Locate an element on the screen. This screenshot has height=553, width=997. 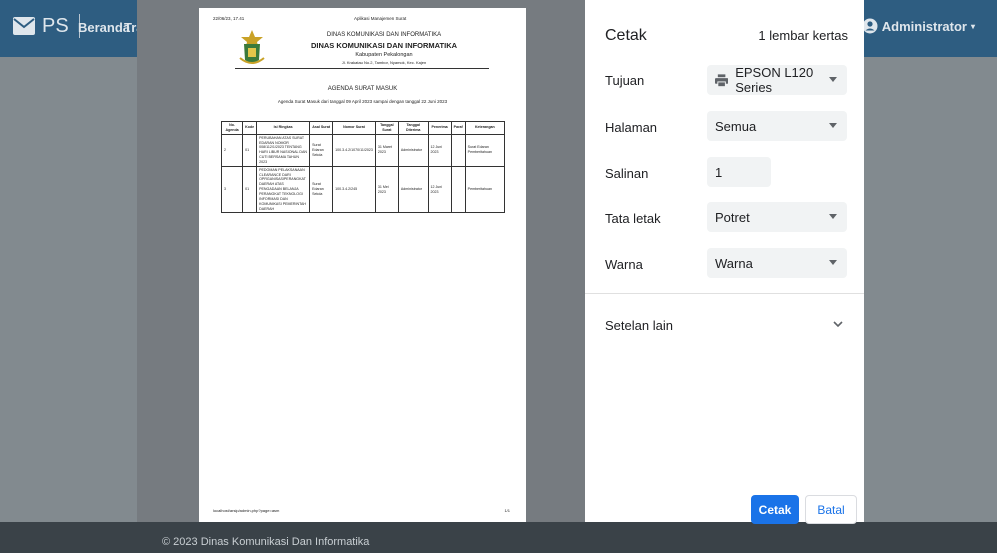
nav-beranda: Beranda is located at coordinates (104, 27).